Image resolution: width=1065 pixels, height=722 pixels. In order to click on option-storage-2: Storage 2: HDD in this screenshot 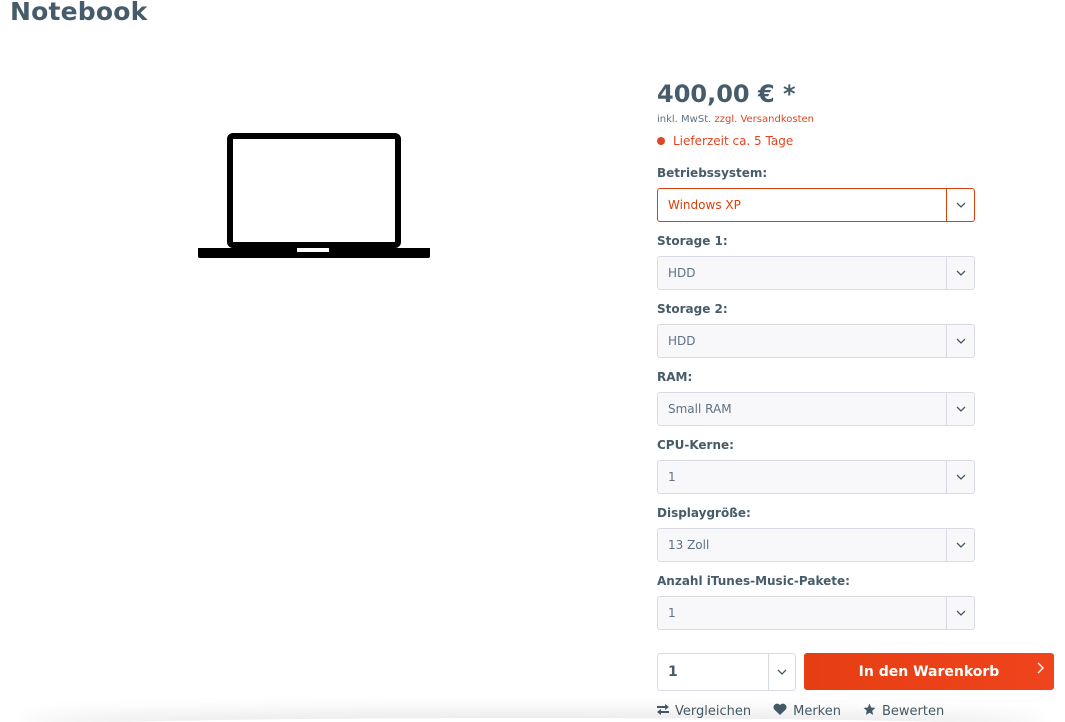, I will do `click(816, 329)`.